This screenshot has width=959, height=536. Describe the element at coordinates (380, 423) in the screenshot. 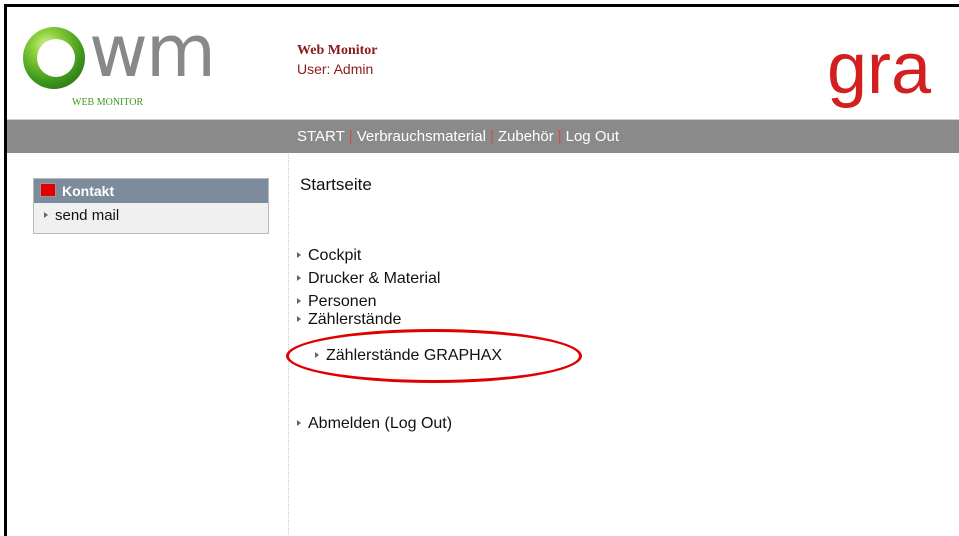

I see `menu-item-label: Abmelden (Log Out)` at that location.